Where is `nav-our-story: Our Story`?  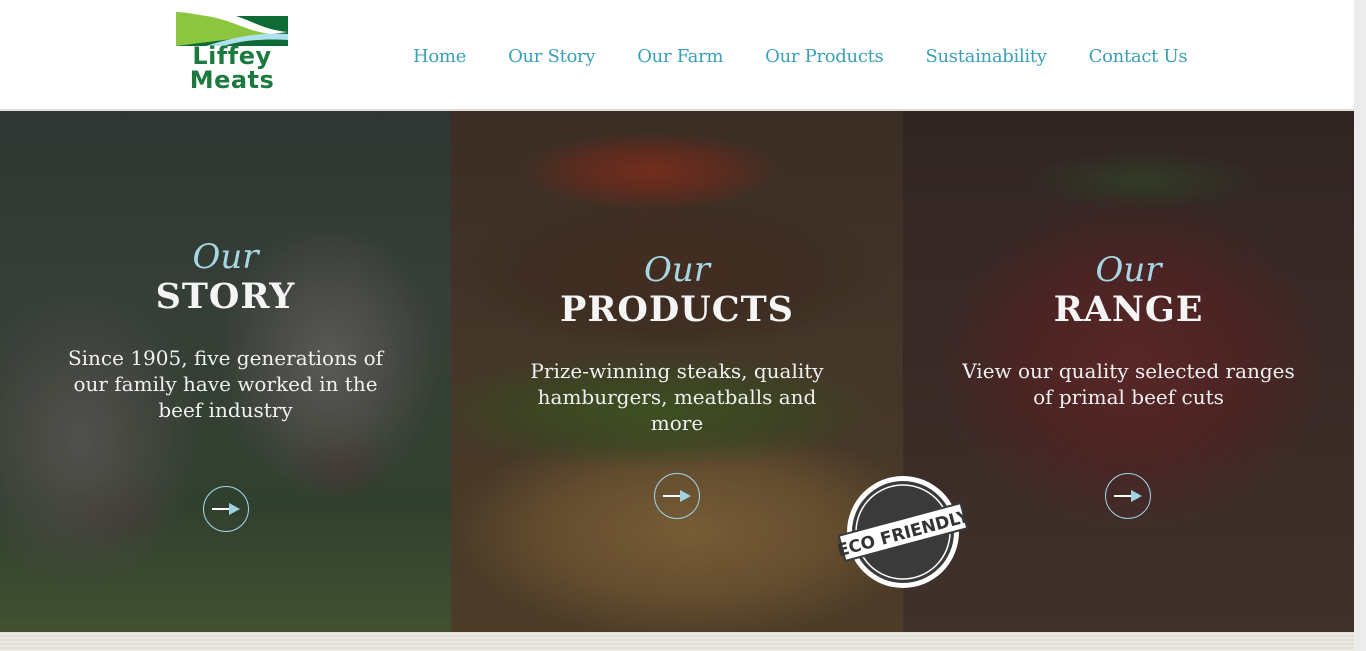
nav-our-story: Our Story is located at coordinates (551, 56).